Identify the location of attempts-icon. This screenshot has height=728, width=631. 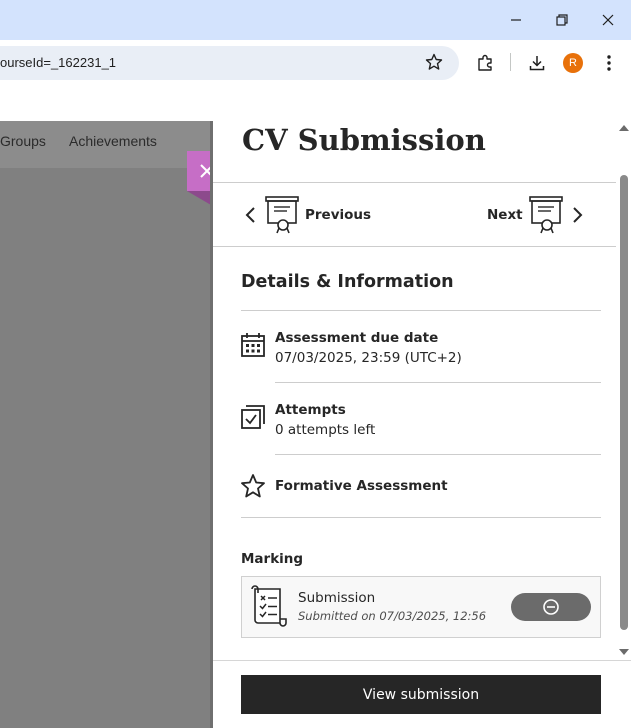
(253, 419).